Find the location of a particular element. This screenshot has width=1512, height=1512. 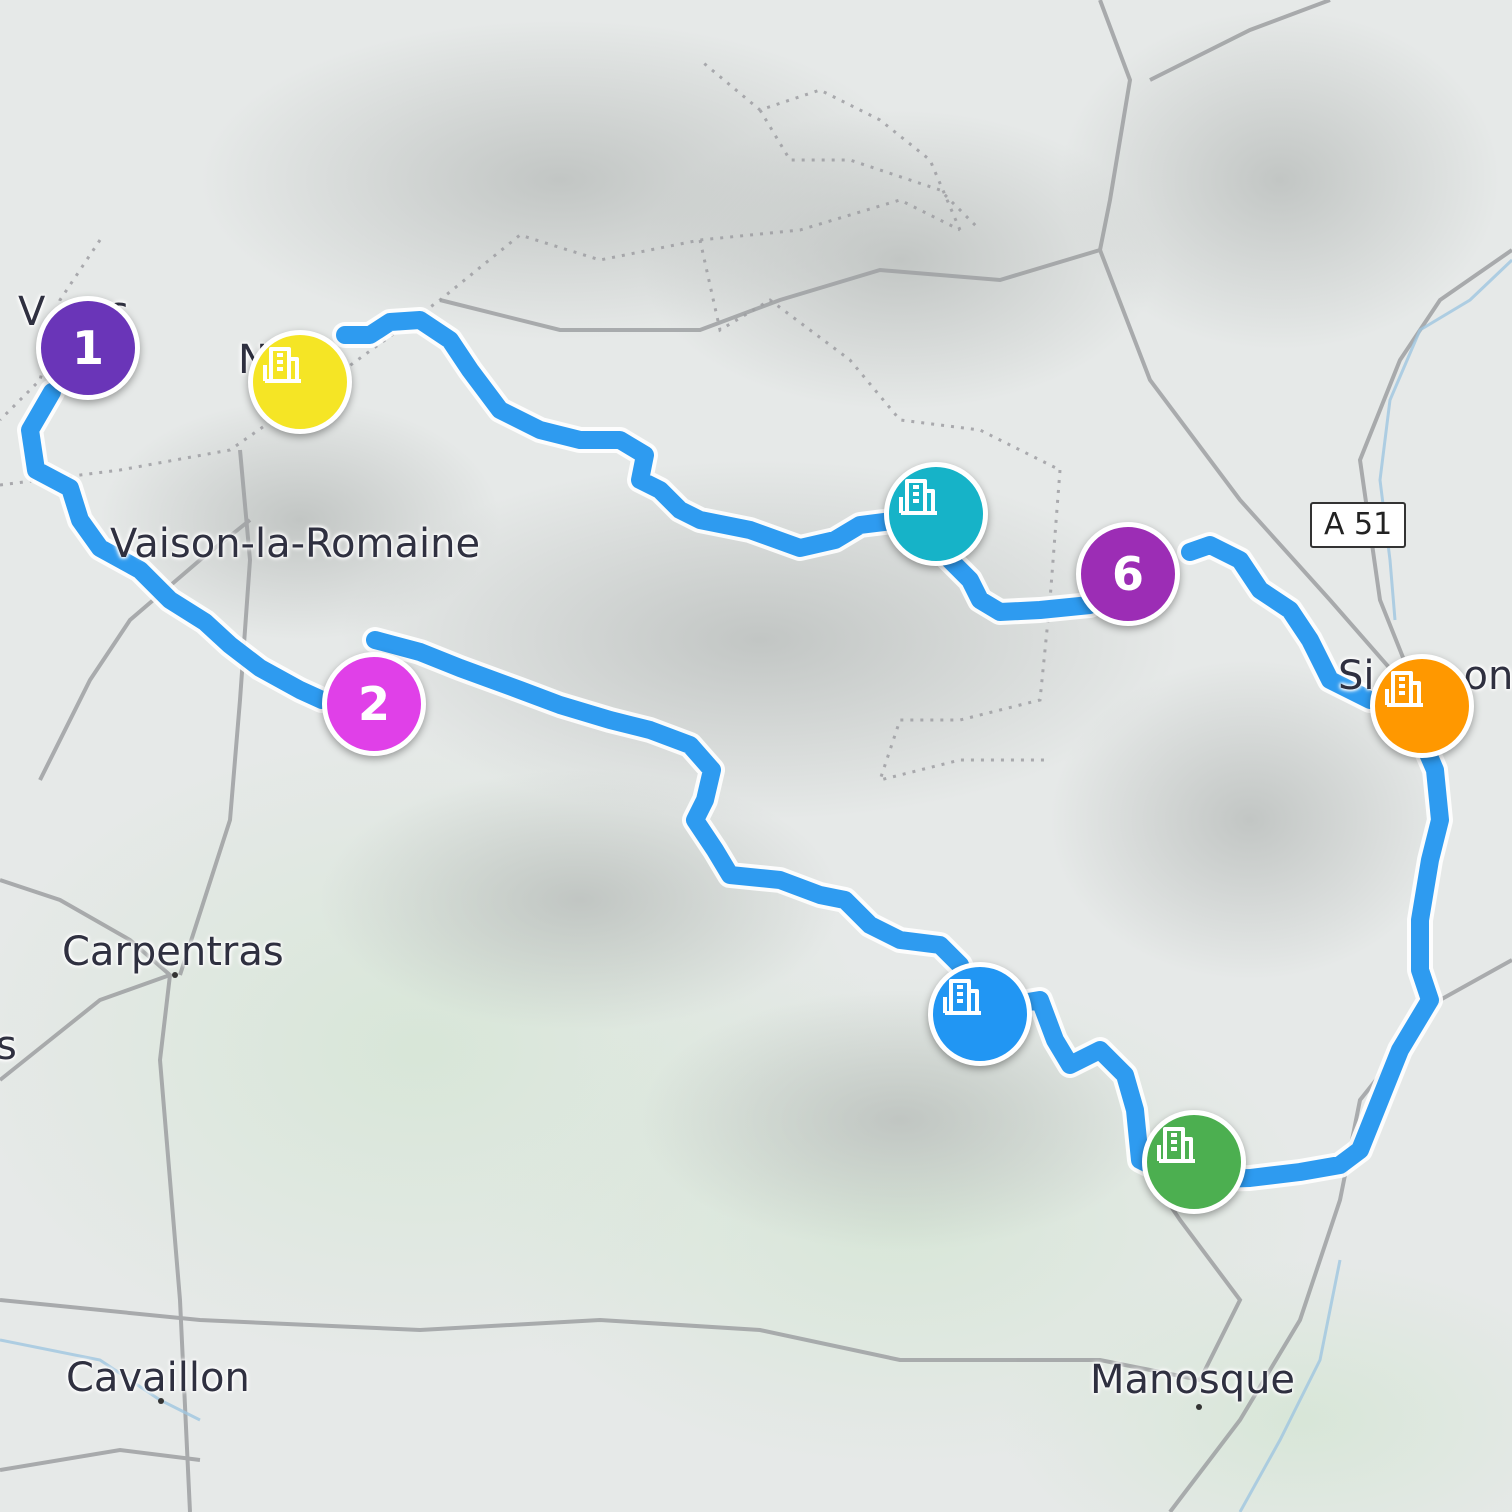

stop-number: 6 is located at coordinates (1127, 574).